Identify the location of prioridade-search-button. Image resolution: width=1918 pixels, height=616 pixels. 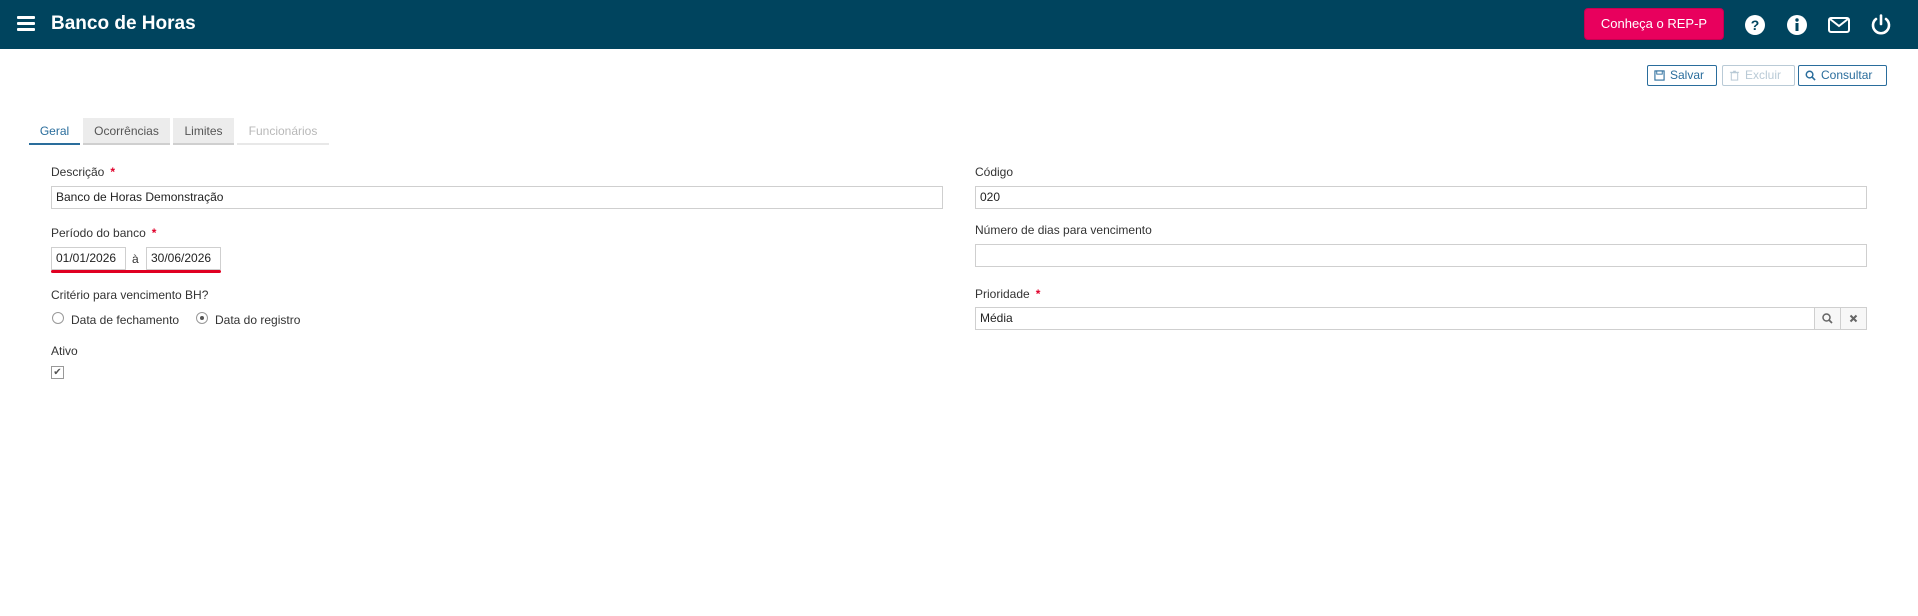
(1827, 318).